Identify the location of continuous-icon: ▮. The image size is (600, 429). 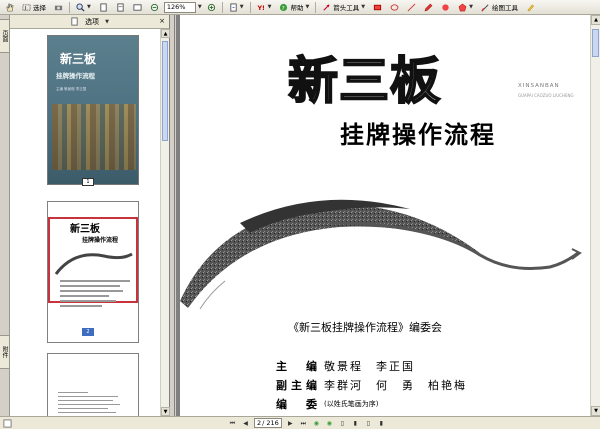
(355, 423).